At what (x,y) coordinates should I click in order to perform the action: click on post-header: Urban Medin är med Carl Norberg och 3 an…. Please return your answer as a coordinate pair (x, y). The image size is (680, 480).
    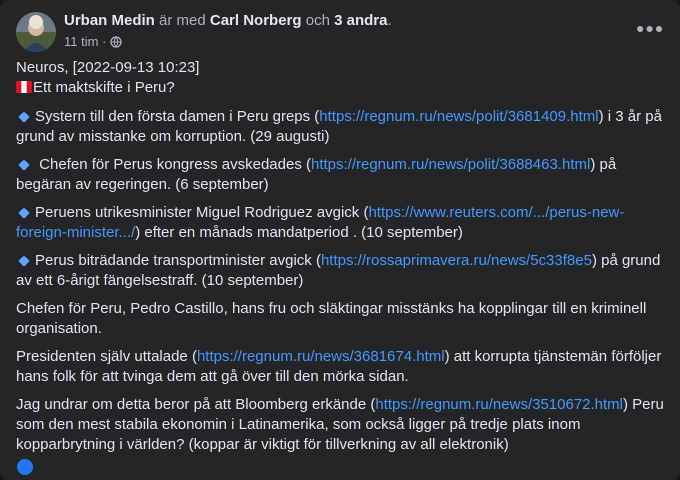
    Looking at the image, I should click on (340, 33).